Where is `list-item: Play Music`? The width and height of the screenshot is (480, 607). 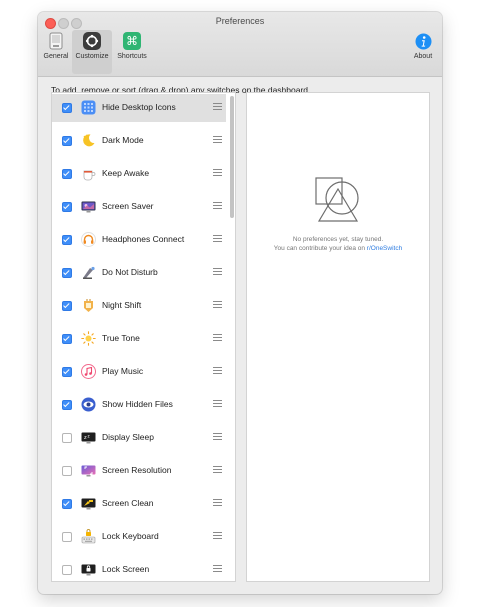 list-item: Play Music is located at coordinates (139, 372).